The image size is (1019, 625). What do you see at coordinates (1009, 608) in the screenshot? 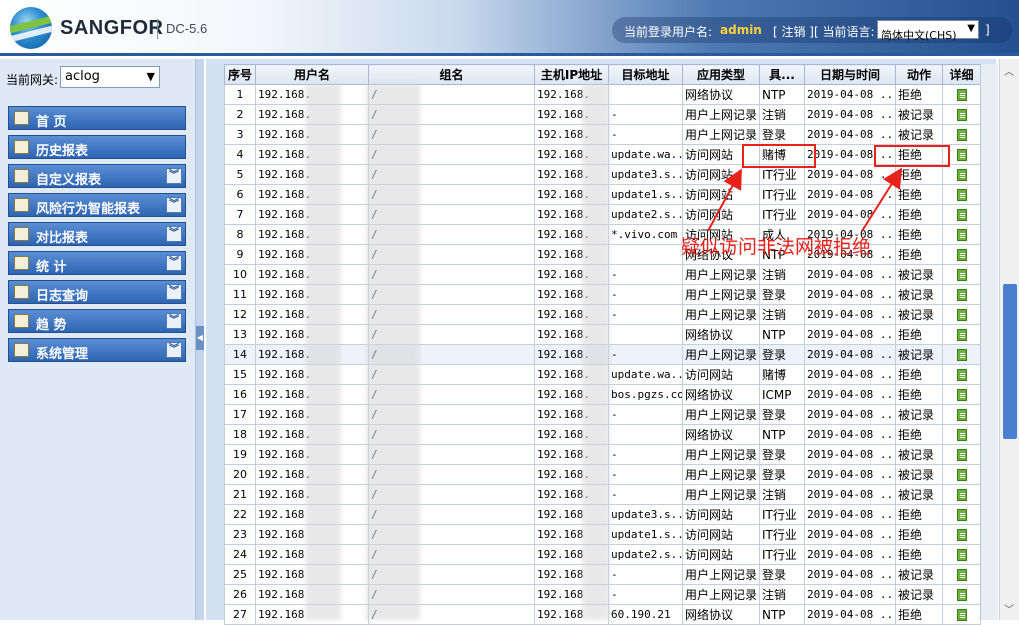
I see `scroll-down-icon: ﹀` at bounding box center [1009, 608].